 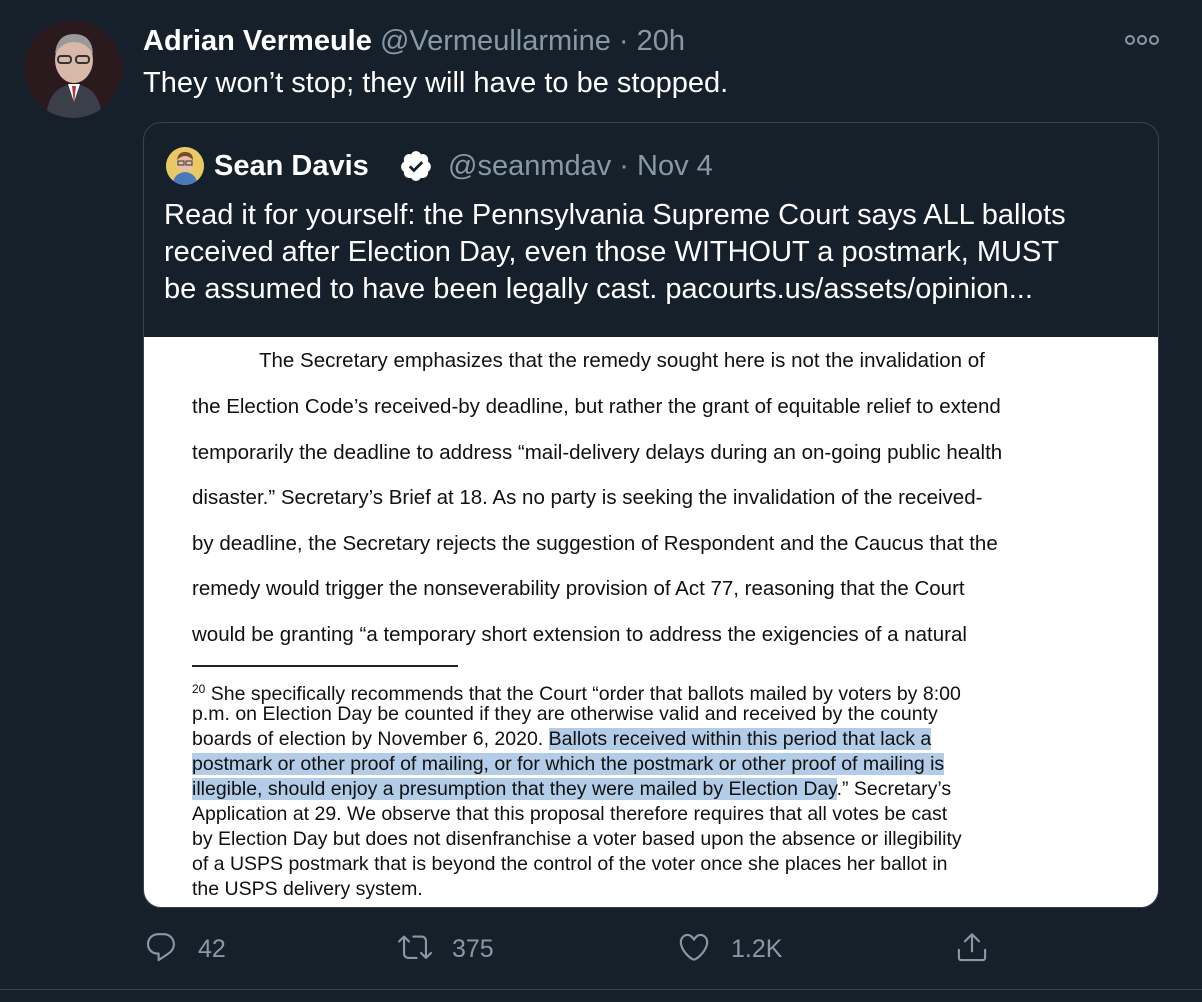 What do you see at coordinates (415, 949) in the screenshot?
I see `retweet-icon` at bounding box center [415, 949].